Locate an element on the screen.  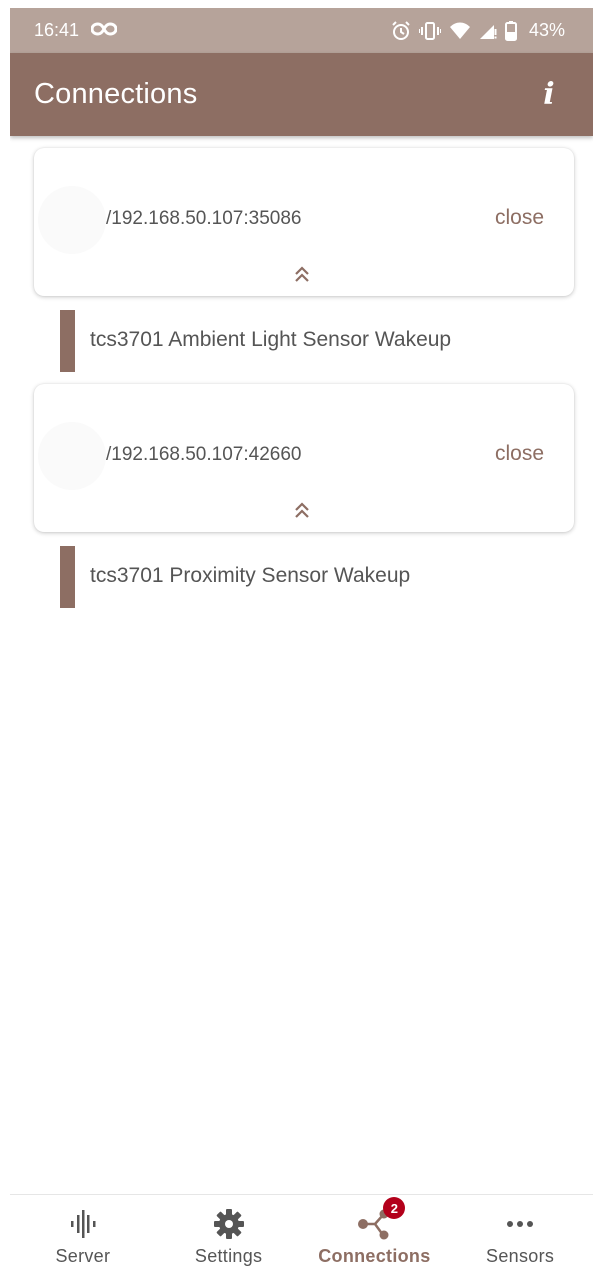
wifi-icon is located at coordinates (460, 31).